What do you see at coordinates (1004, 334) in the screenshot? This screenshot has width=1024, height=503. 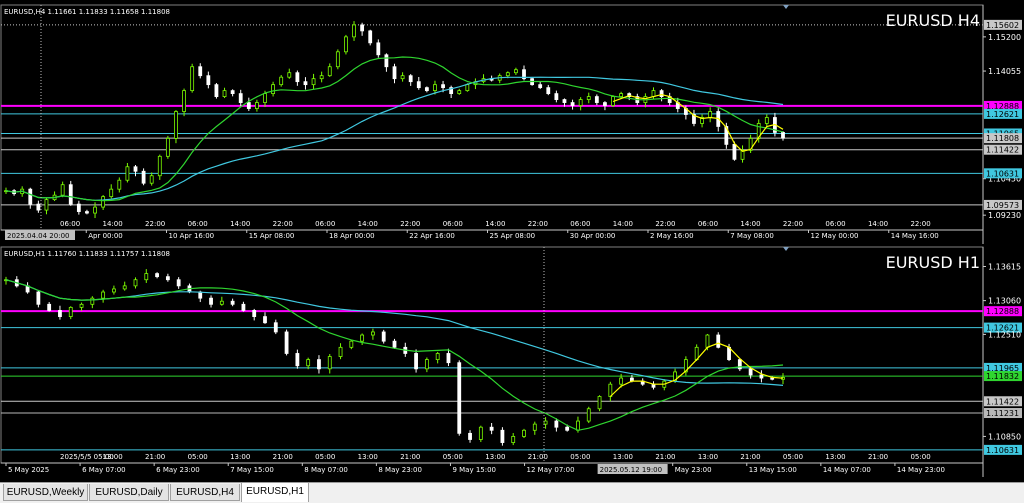 I see `price-tick-label: 1.12510` at bounding box center [1004, 334].